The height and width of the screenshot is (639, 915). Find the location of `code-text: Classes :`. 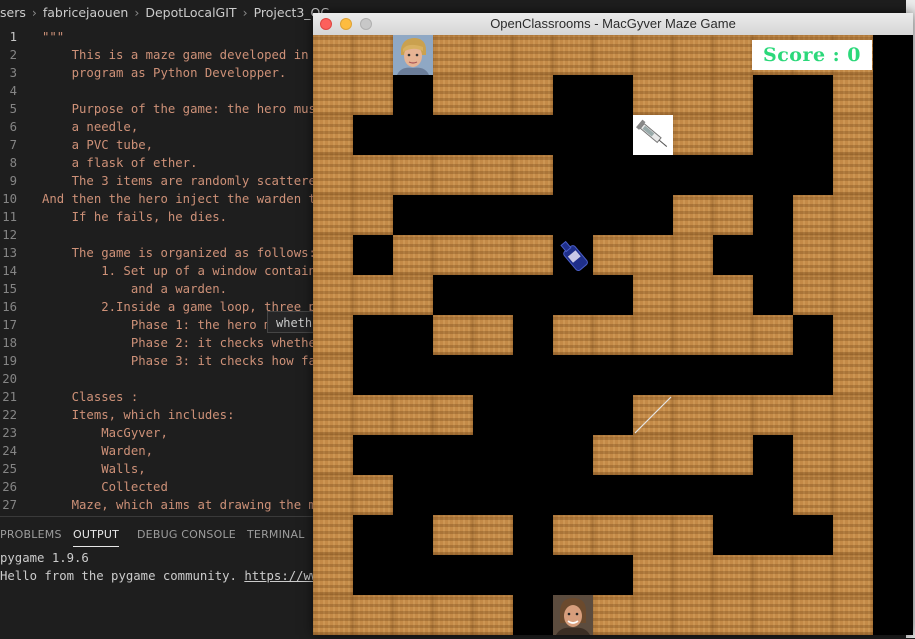

code-text: Classes : is located at coordinates (90, 397).